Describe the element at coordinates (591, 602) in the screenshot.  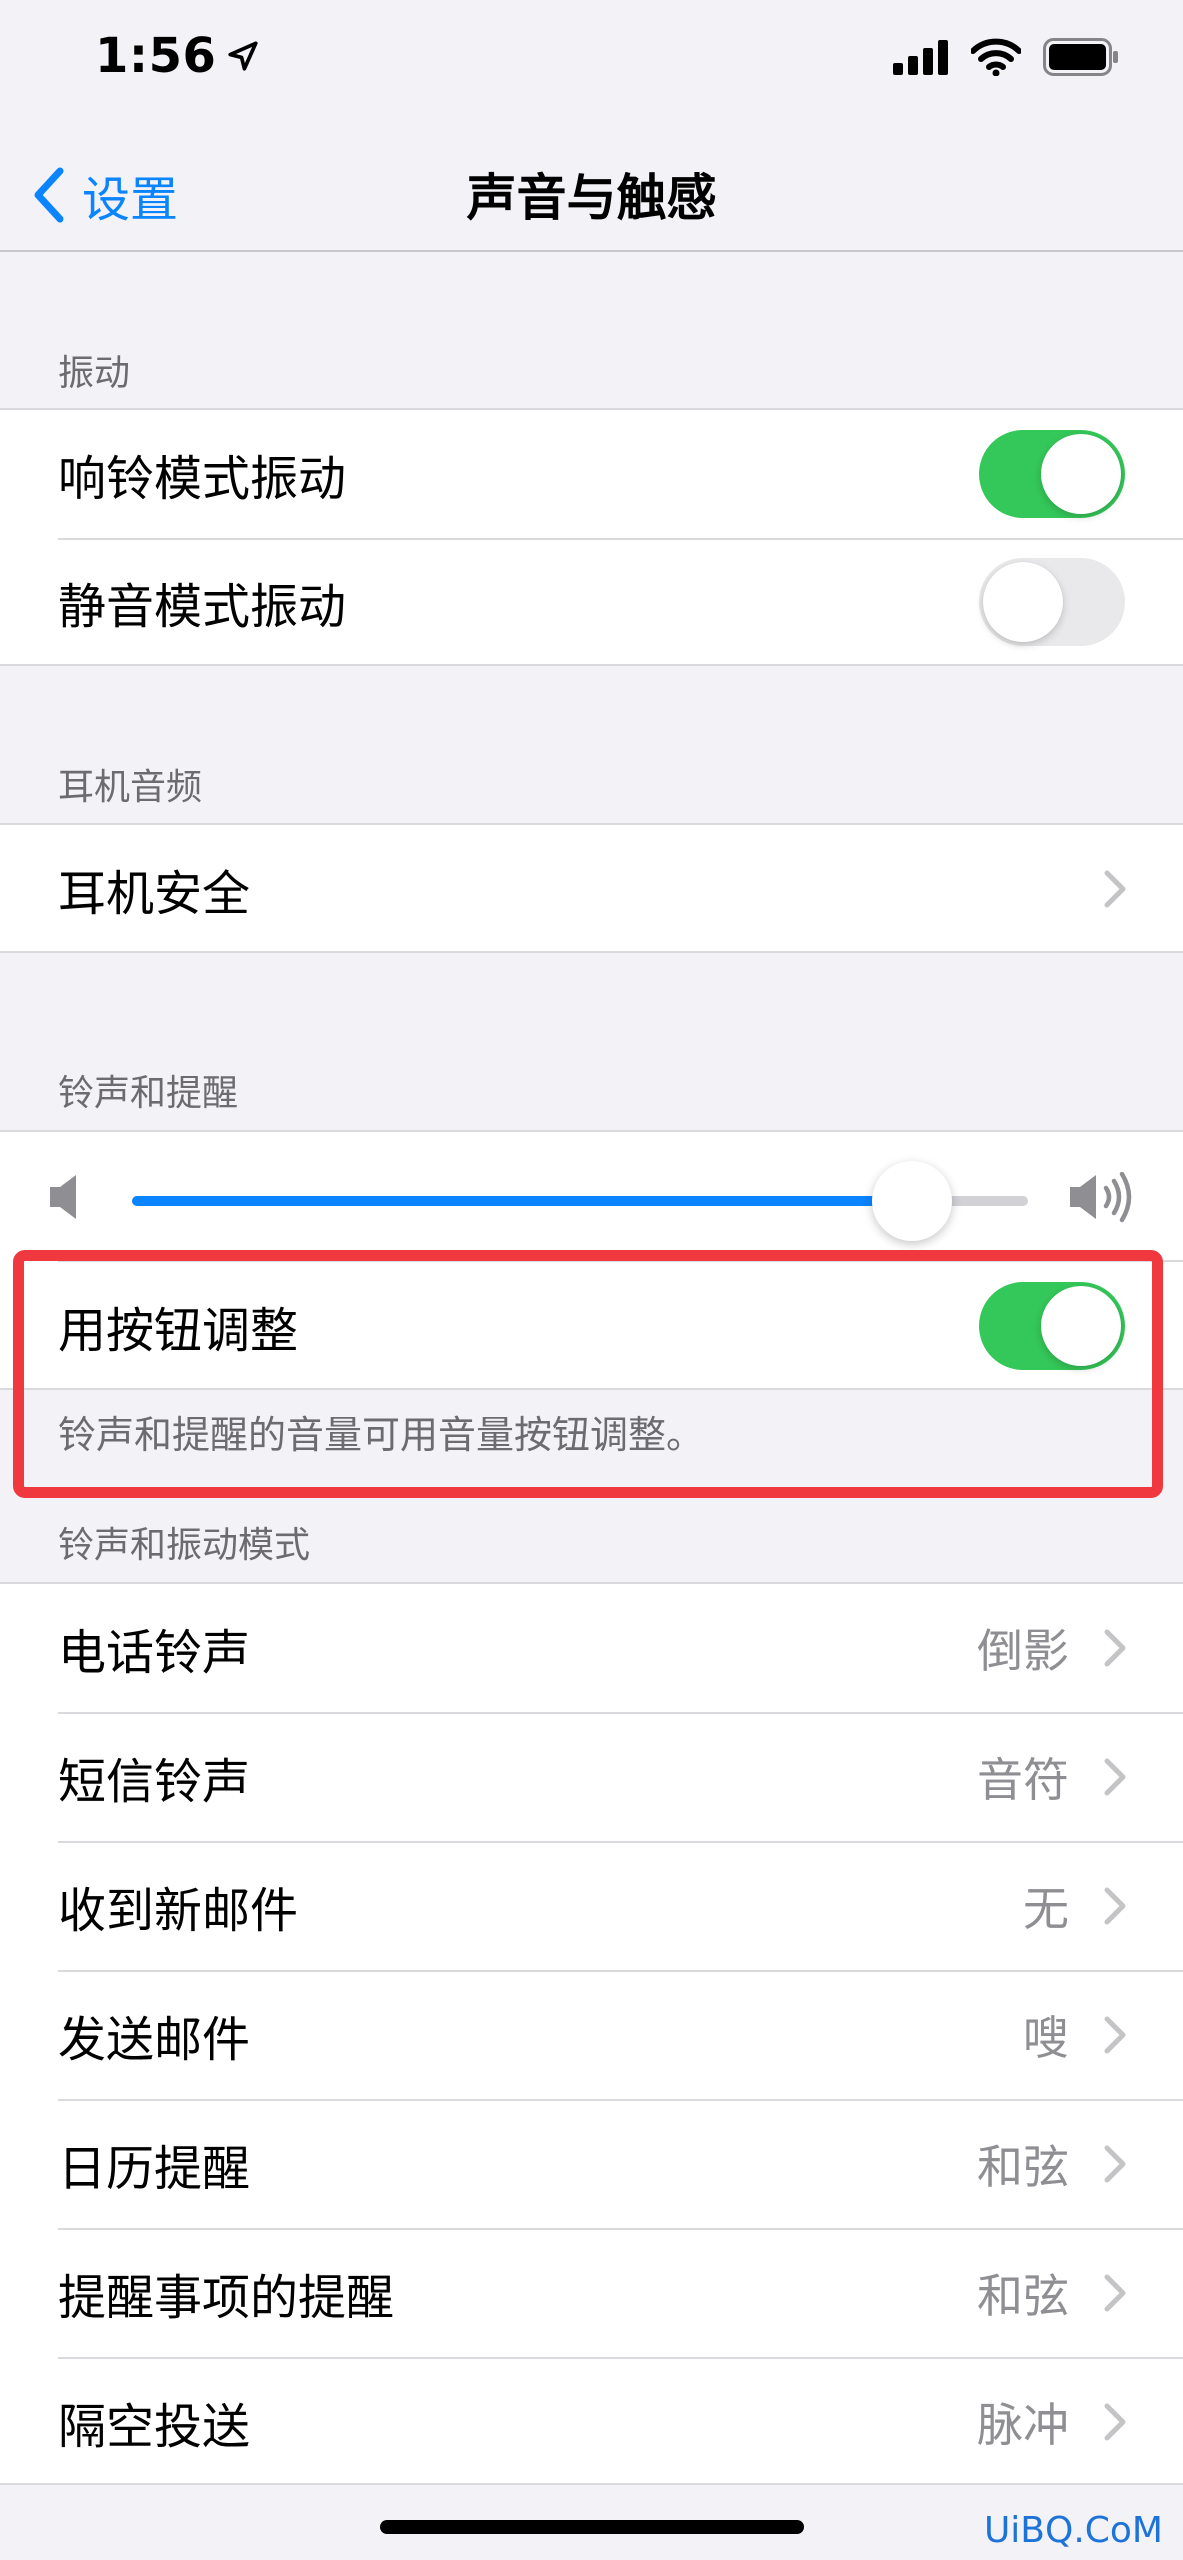
I see `row-vibrate-on-silent: 静音模式振动` at that location.